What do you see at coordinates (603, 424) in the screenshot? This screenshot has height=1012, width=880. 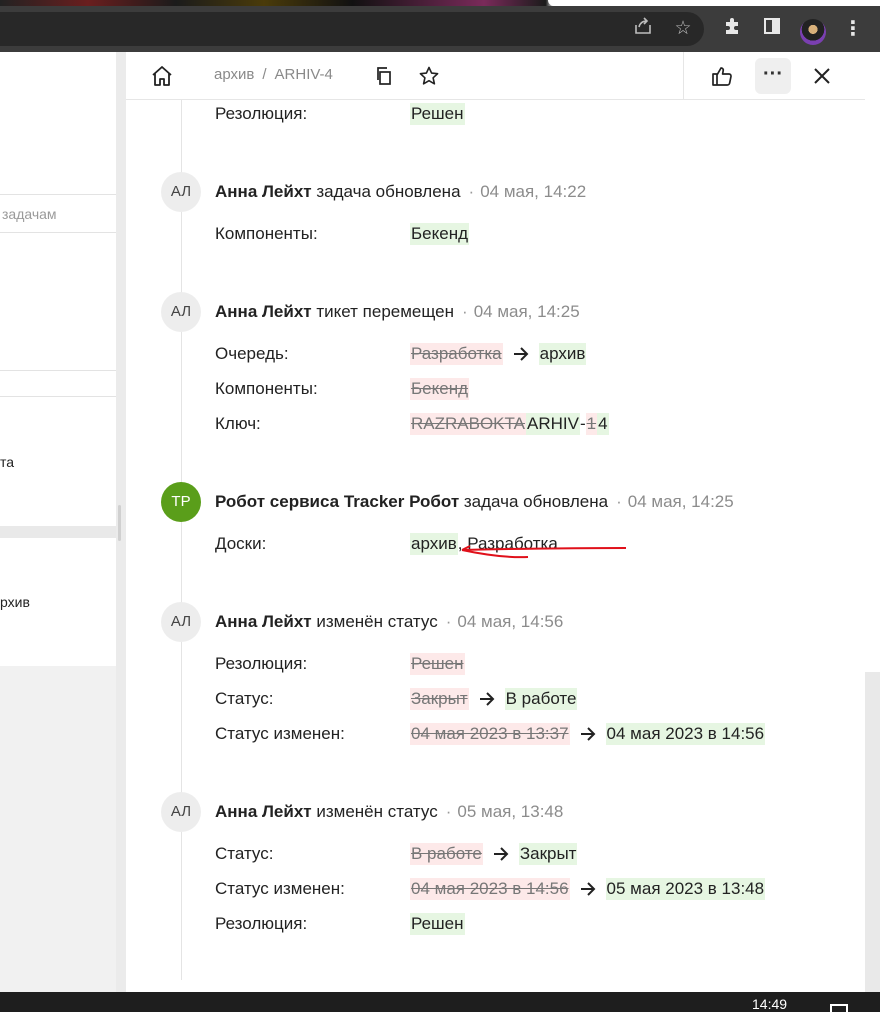 I see `new-value: 4` at bounding box center [603, 424].